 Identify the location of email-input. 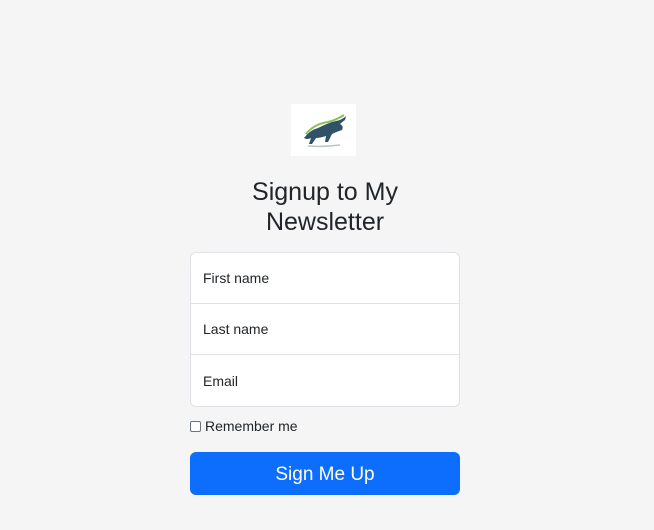
(325, 380).